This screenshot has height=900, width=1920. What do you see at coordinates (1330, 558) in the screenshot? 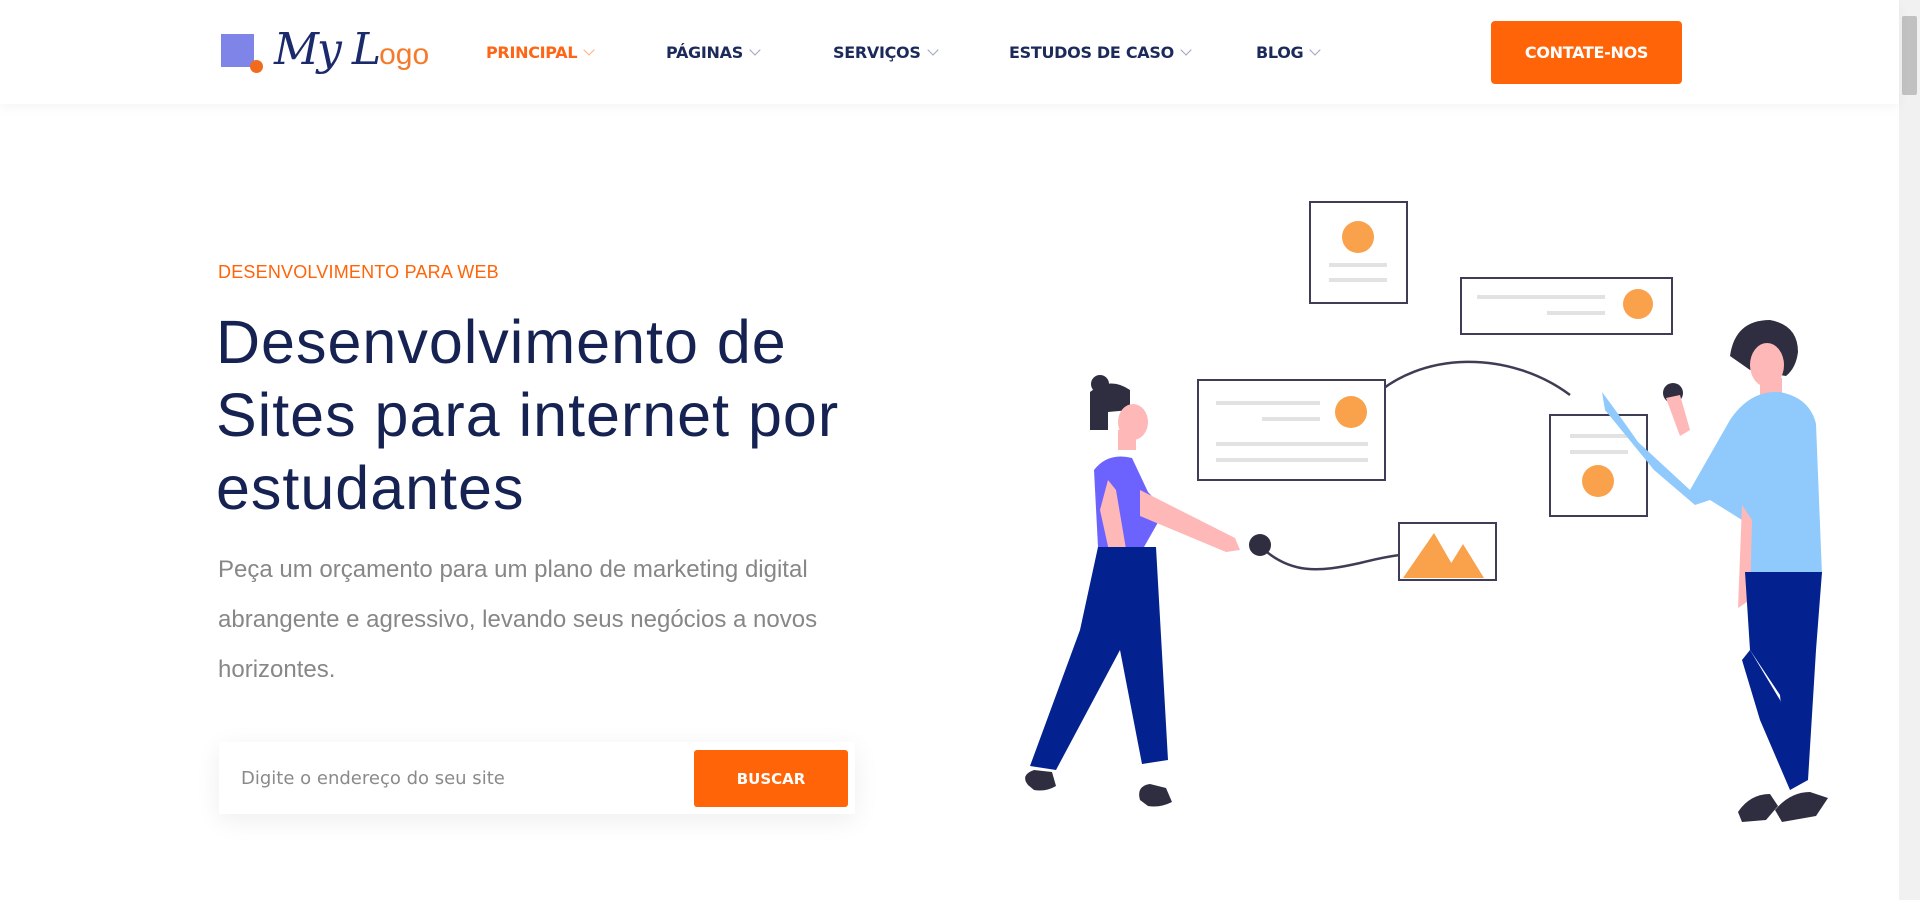
I see `connector-line` at bounding box center [1330, 558].